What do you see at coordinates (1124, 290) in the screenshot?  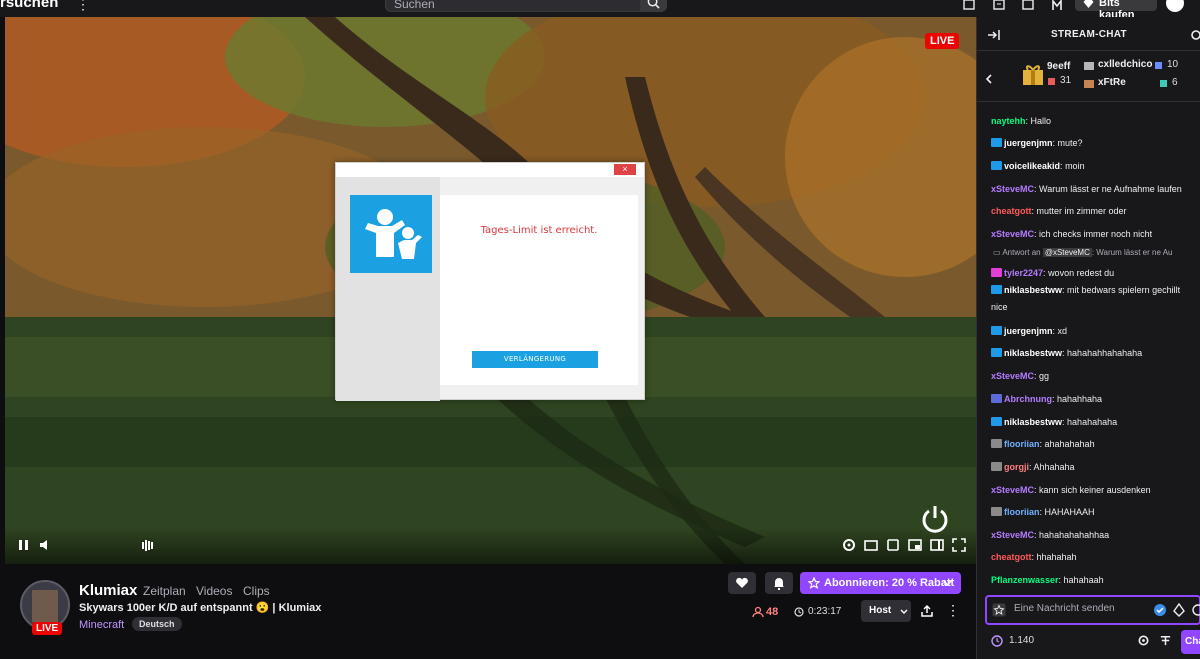 I see `chat-message-text: mit bedwars spielern gechillt` at bounding box center [1124, 290].